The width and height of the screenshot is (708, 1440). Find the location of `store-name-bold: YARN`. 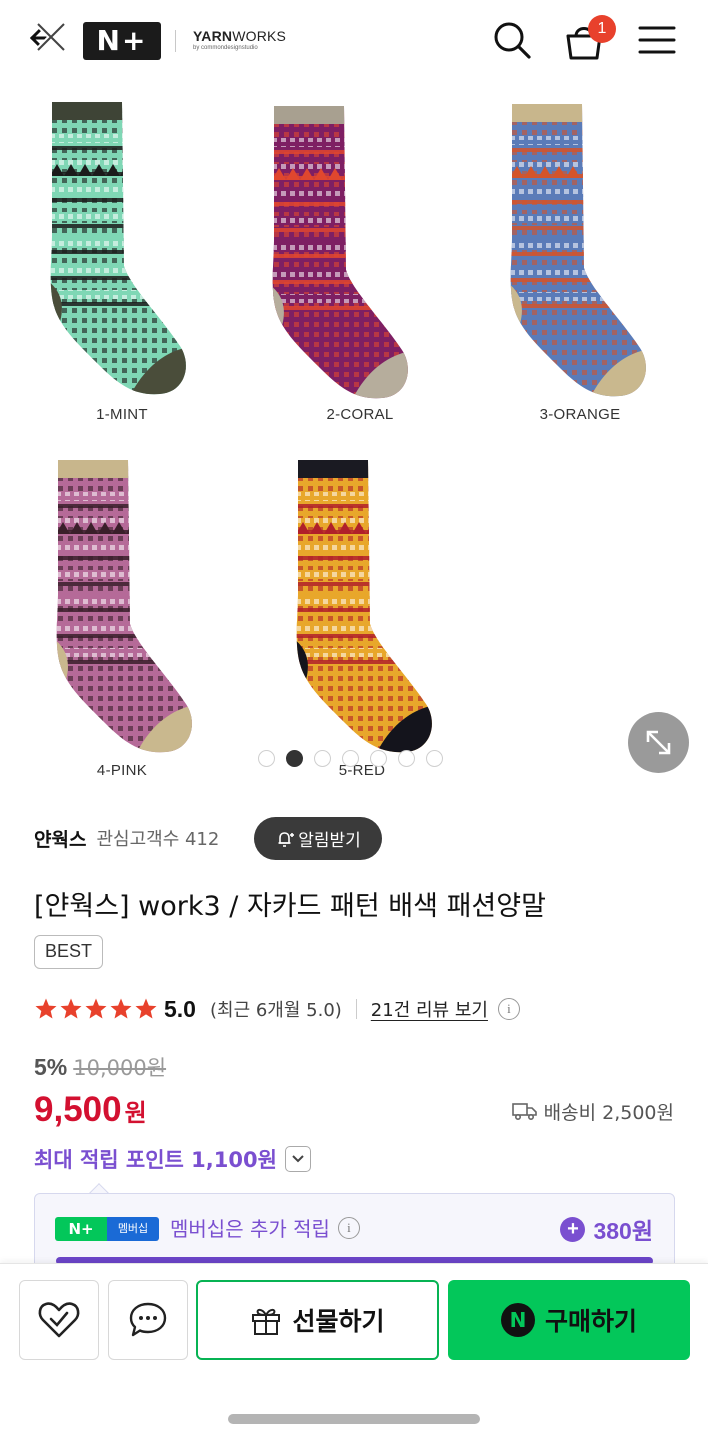

store-name-bold: YARN is located at coordinates (213, 36).